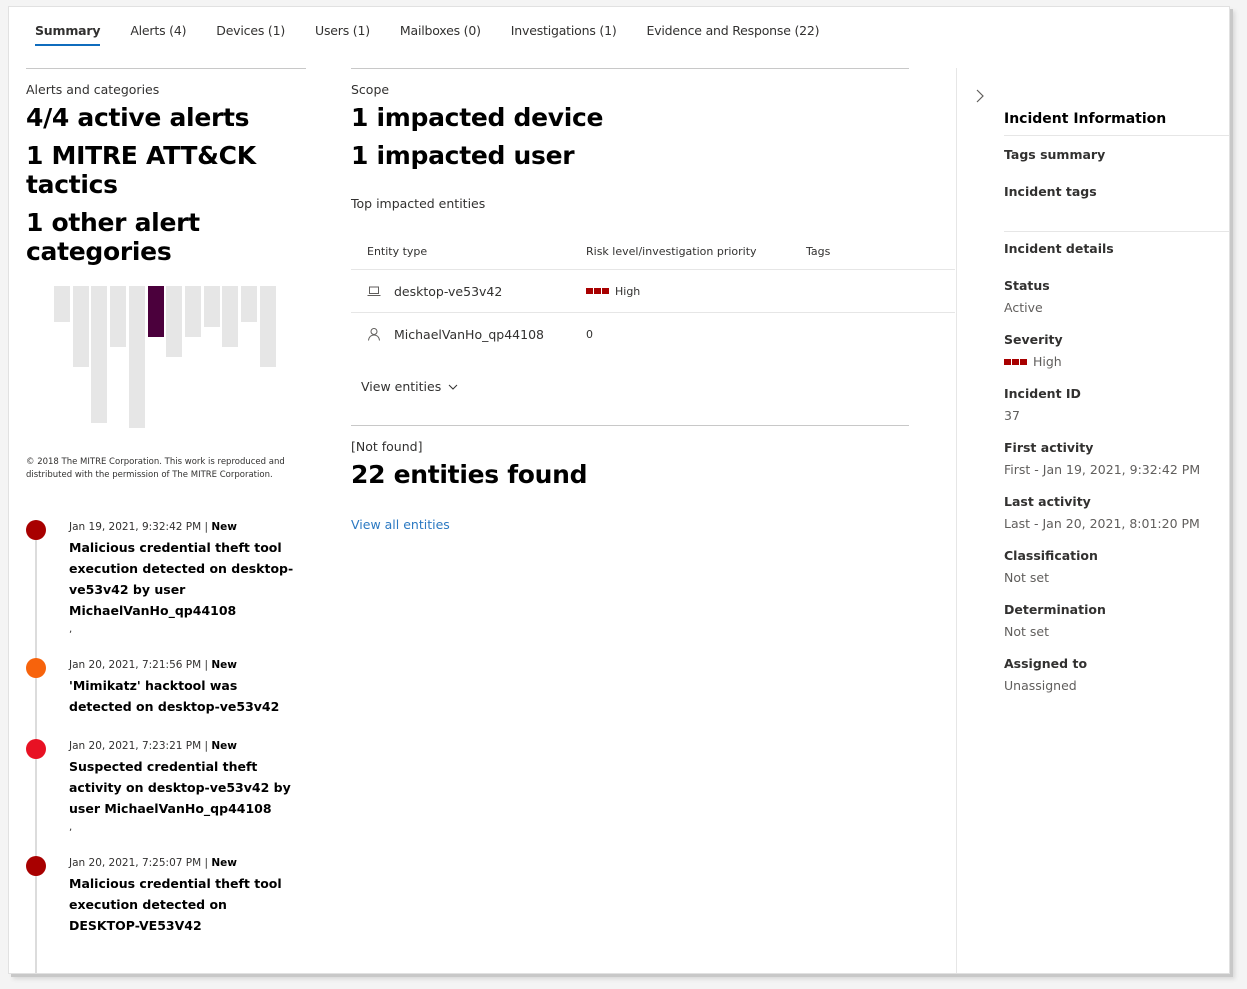 The height and width of the screenshot is (989, 1247). What do you see at coordinates (1116, 674) in the screenshot?
I see `field-assigned-to: Assigned to Unassigned` at bounding box center [1116, 674].